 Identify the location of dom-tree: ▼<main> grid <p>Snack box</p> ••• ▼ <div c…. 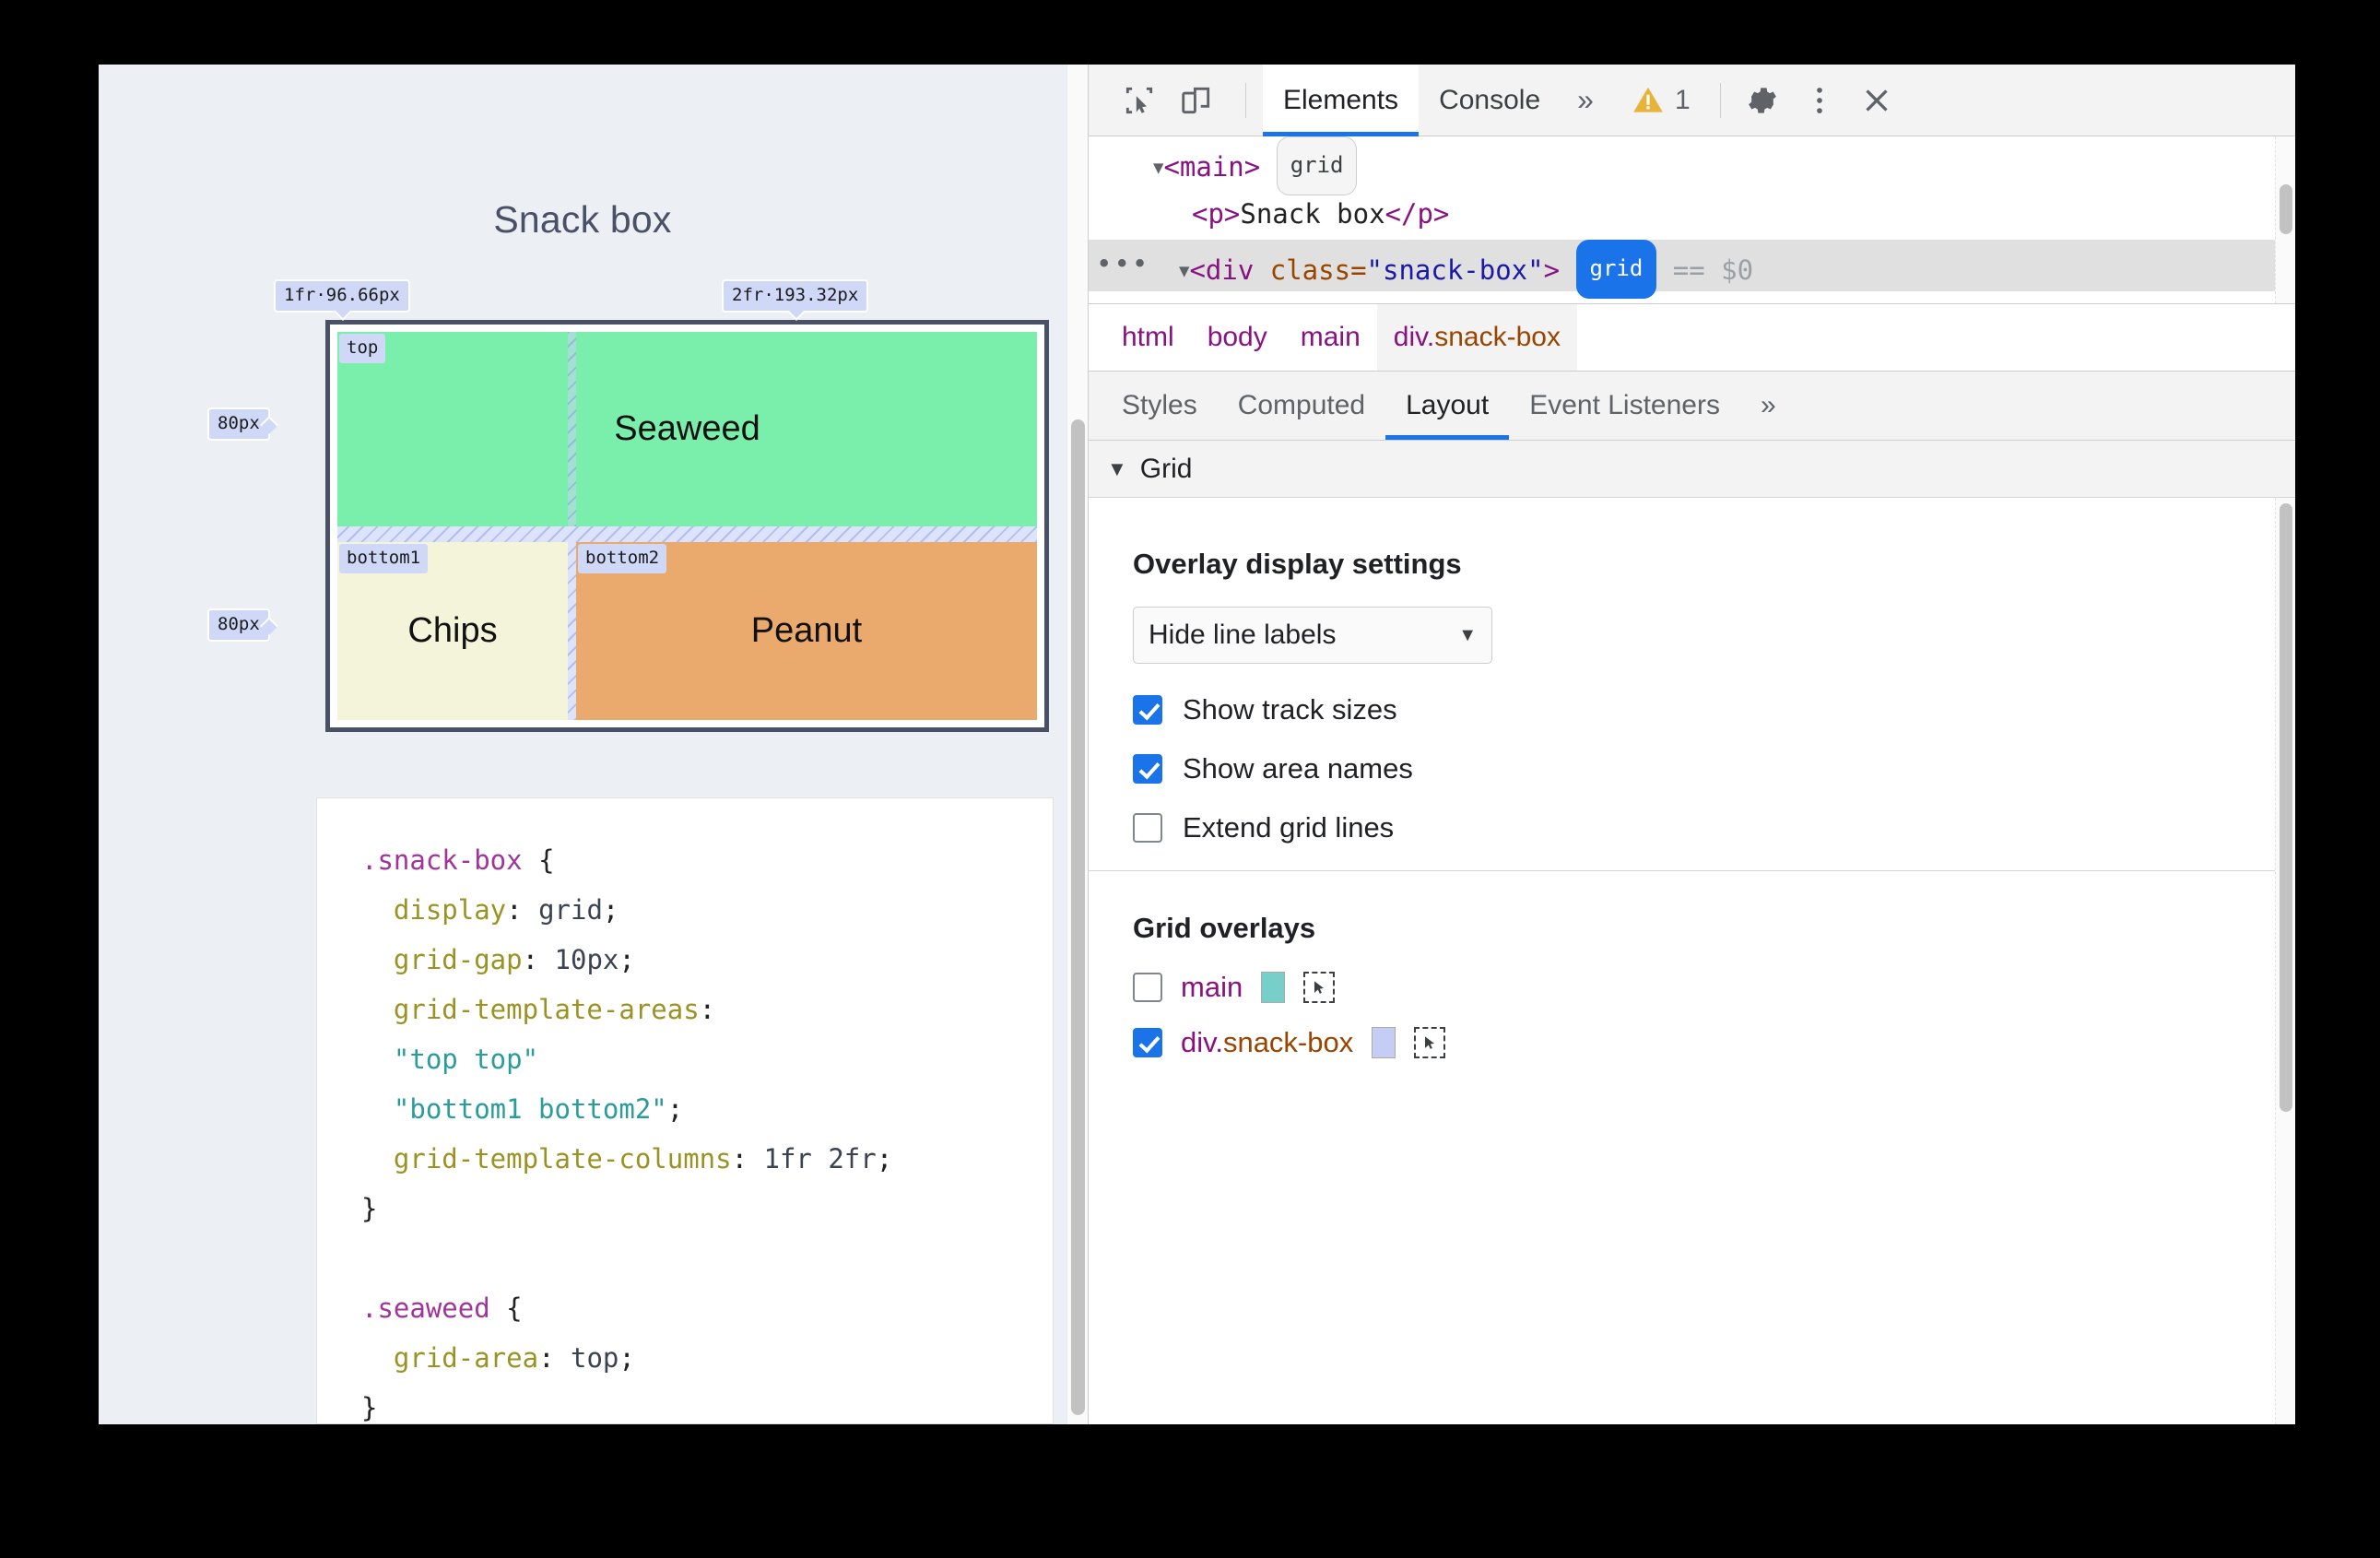
(1692, 220).